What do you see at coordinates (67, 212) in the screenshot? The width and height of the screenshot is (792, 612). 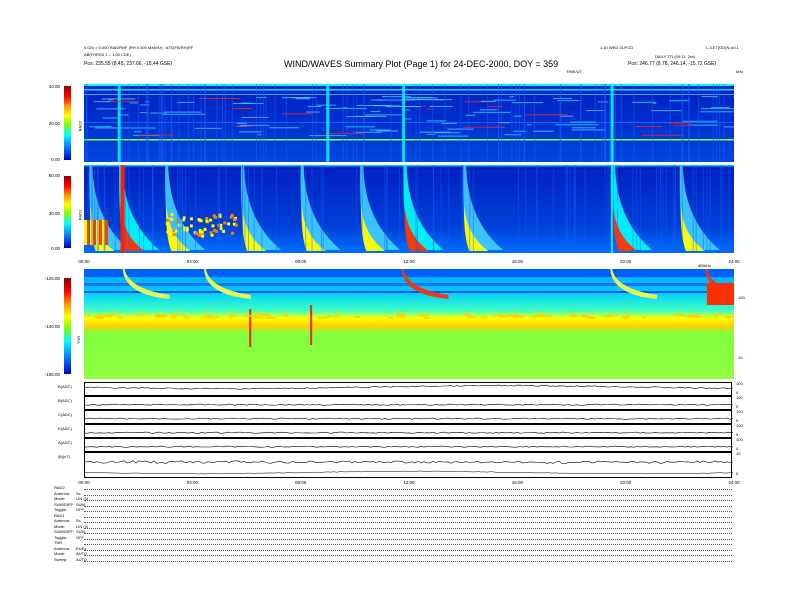 I see `rad1-colorbar` at bounding box center [67, 212].